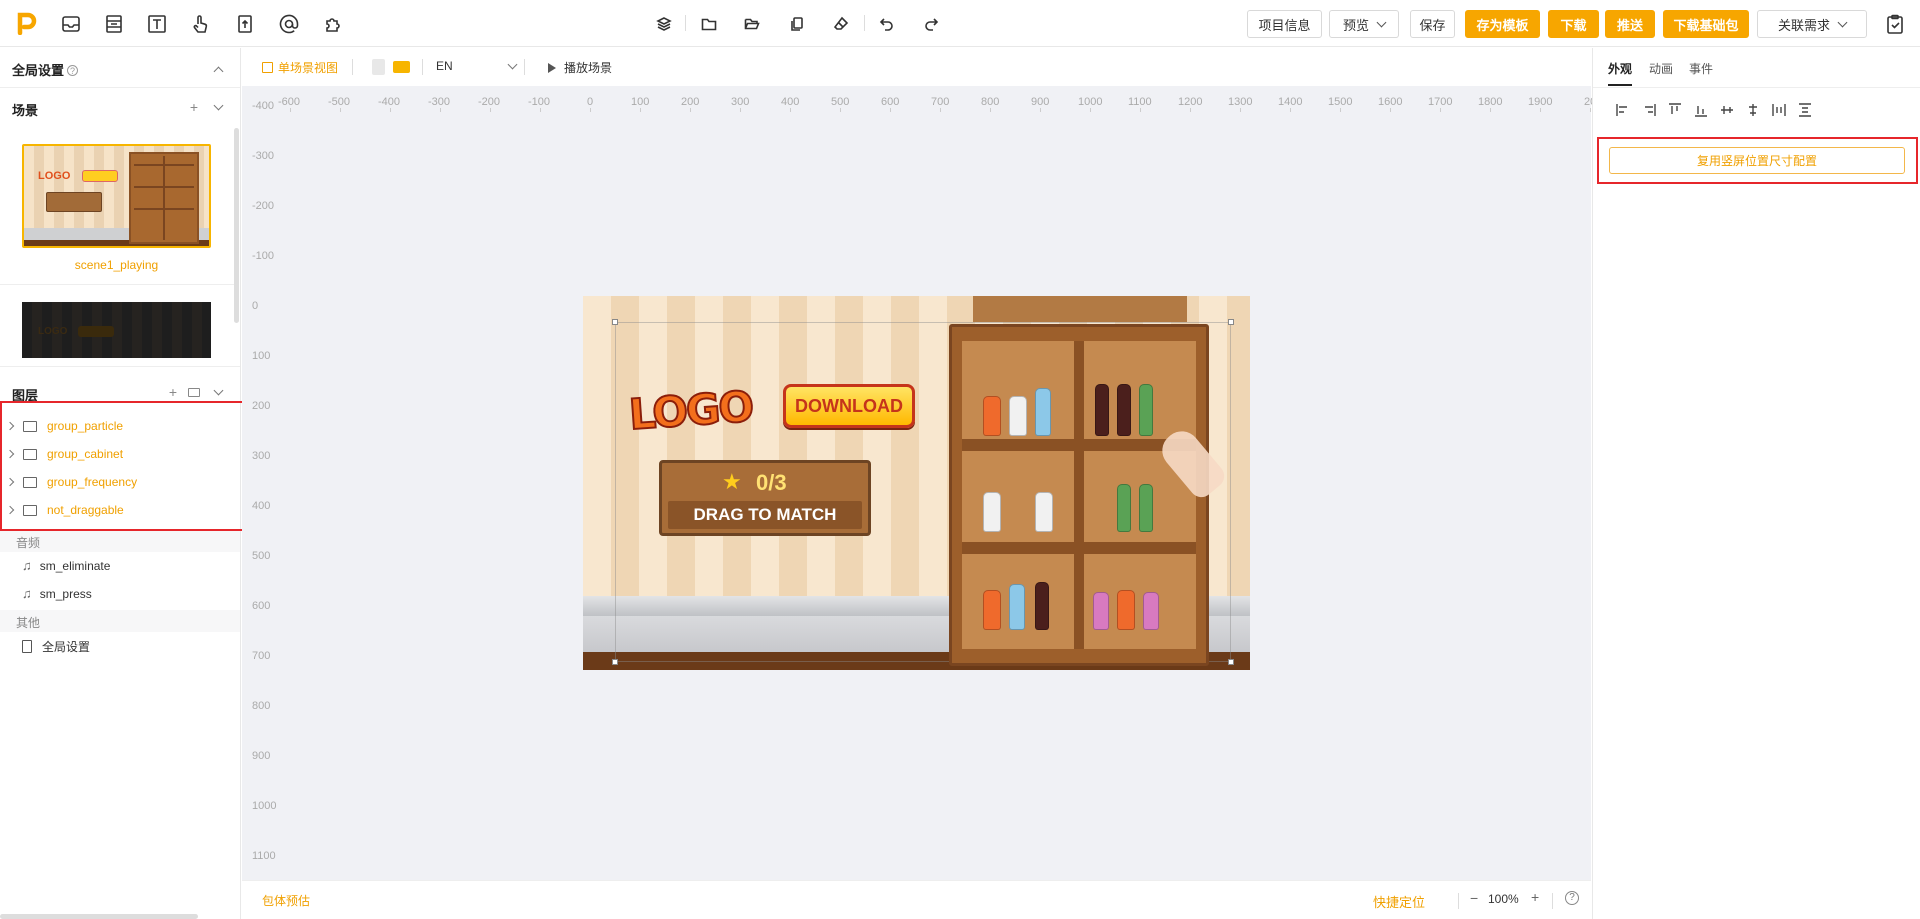 Image resolution: width=1920 pixels, height=919 pixels. Describe the element at coordinates (1701, 110) in the screenshot. I see `align-bottom-icon` at that location.